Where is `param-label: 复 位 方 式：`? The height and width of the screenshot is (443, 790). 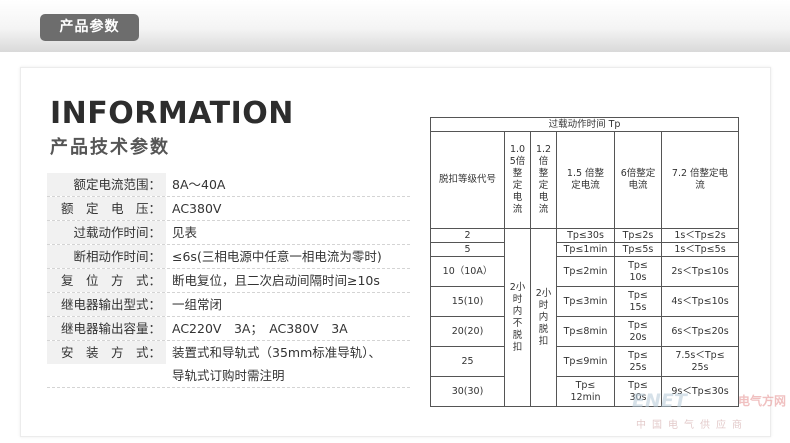 param-label: 复 位 方 式： is located at coordinates (106, 280).